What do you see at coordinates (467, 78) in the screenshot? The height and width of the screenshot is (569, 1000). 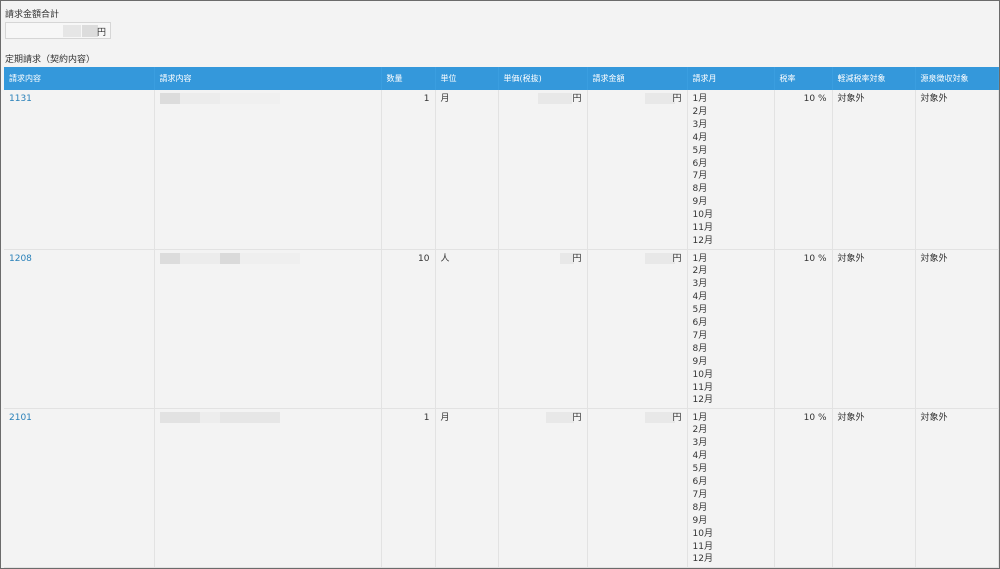 I see `col-header: 単位` at bounding box center [467, 78].